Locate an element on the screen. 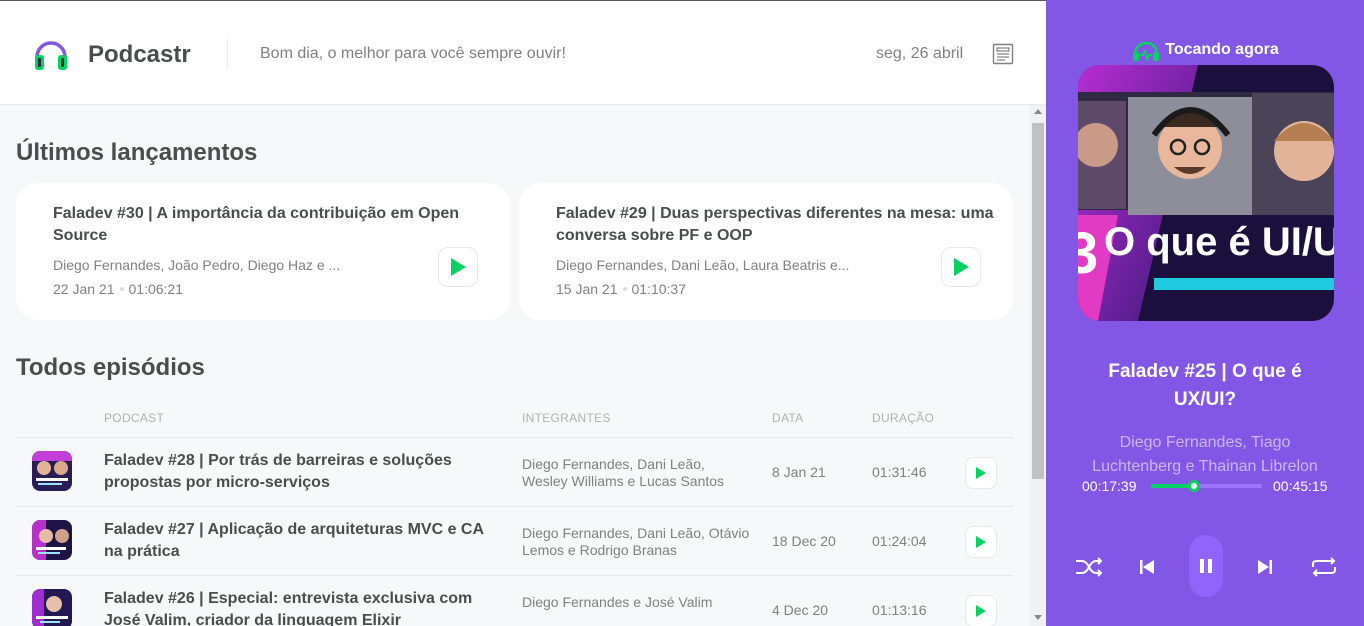 Image resolution: width=1364 pixels, height=626 pixels. shuffle-icon is located at coordinates (1089, 567).